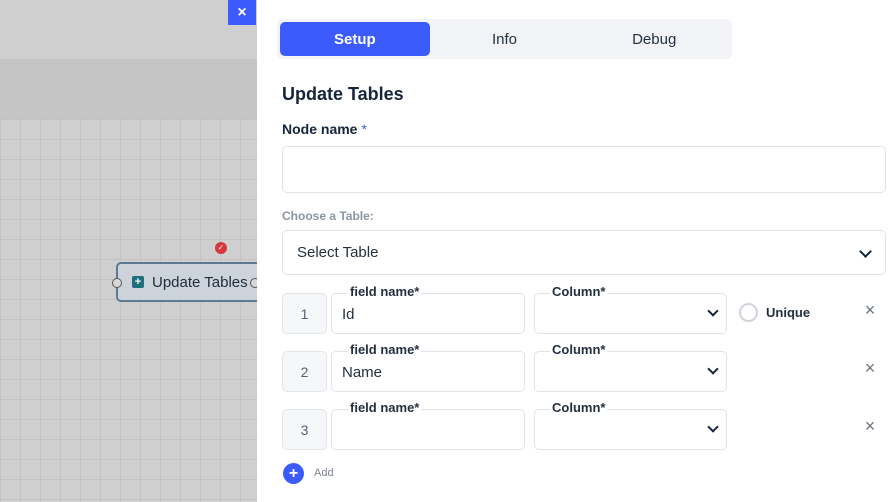  What do you see at coordinates (293, 473) in the screenshot?
I see `add-row-button: +` at bounding box center [293, 473].